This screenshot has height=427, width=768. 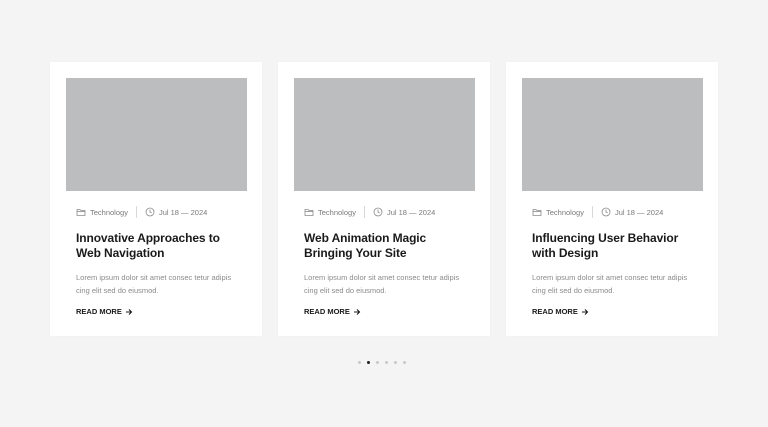 I want to click on pagination-dot-active, so click(x=368, y=362).